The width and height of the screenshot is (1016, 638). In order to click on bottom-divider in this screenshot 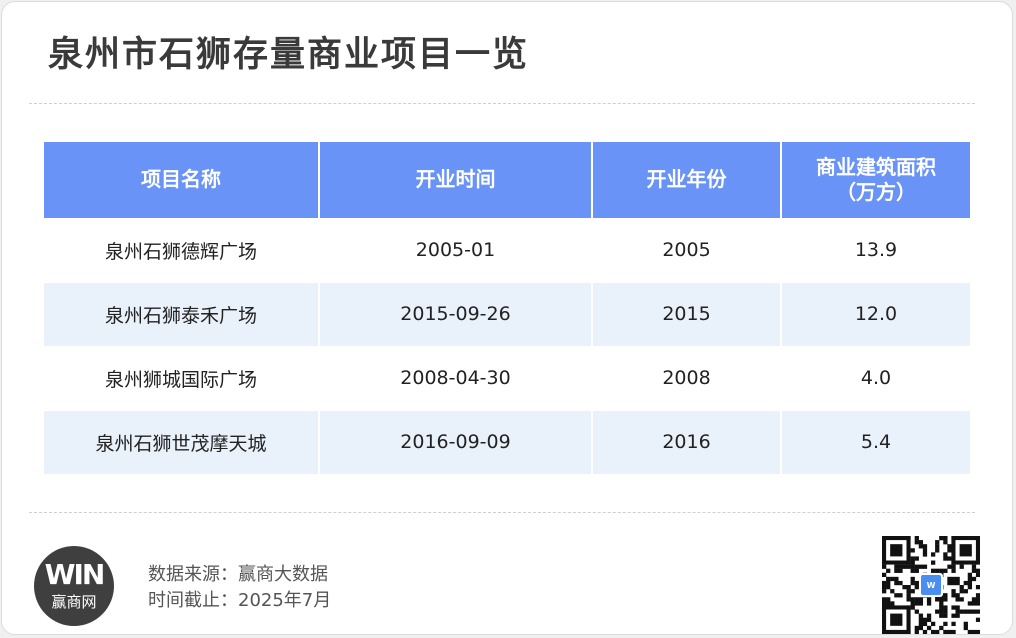, I will do `click(502, 512)`.